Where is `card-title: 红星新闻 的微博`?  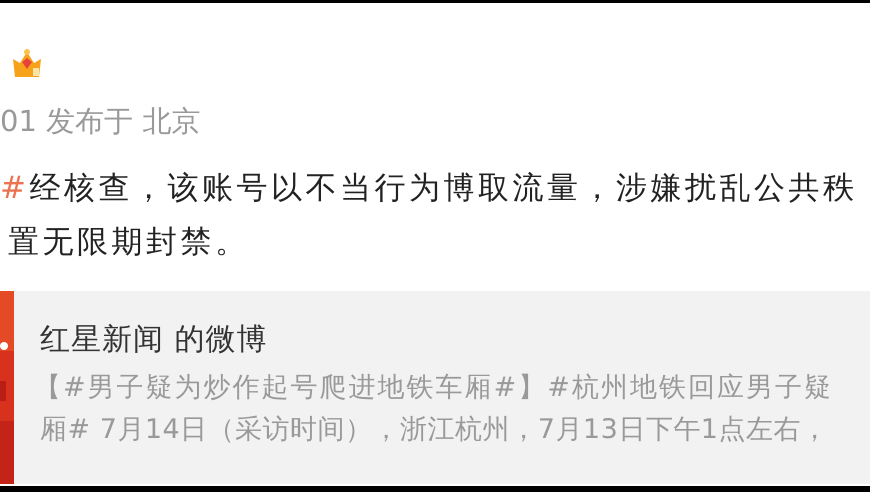 card-title: 红星新闻 的微博 is located at coordinates (154, 340).